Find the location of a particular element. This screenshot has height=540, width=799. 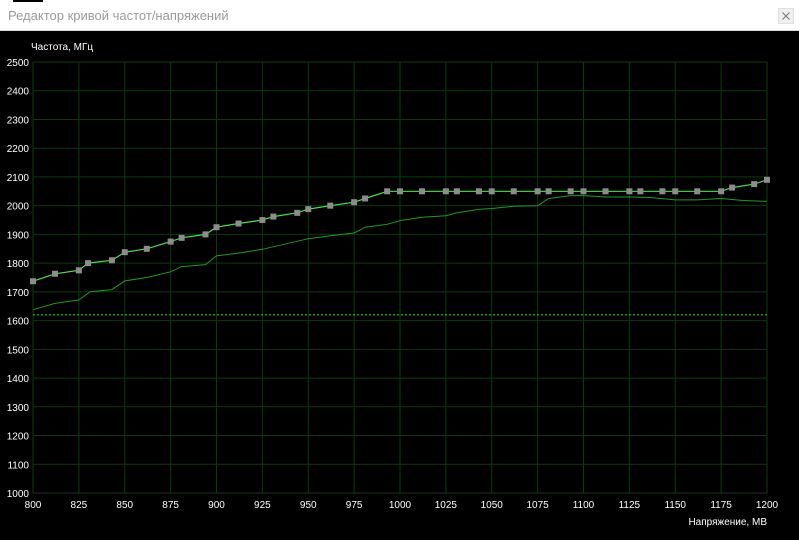

y-tick-label: 2200 is located at coordinates (18, 149).